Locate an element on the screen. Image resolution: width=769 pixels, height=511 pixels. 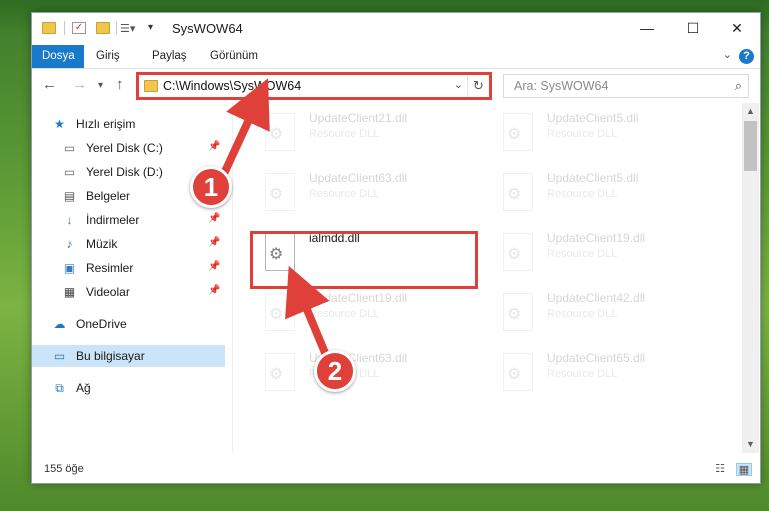
file-item: ⚙ UpdateClient42.dll Resource DLL is located at coordinates (600, 312).